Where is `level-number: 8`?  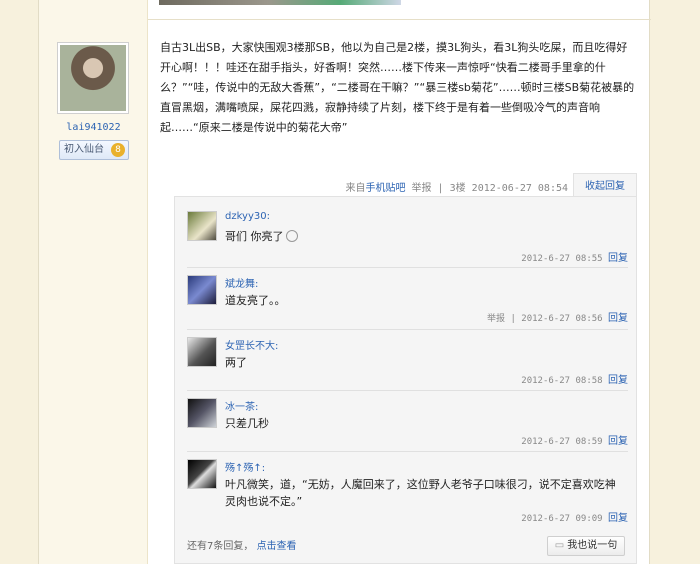
level-number: 8 is located at coordinates (118, 150).